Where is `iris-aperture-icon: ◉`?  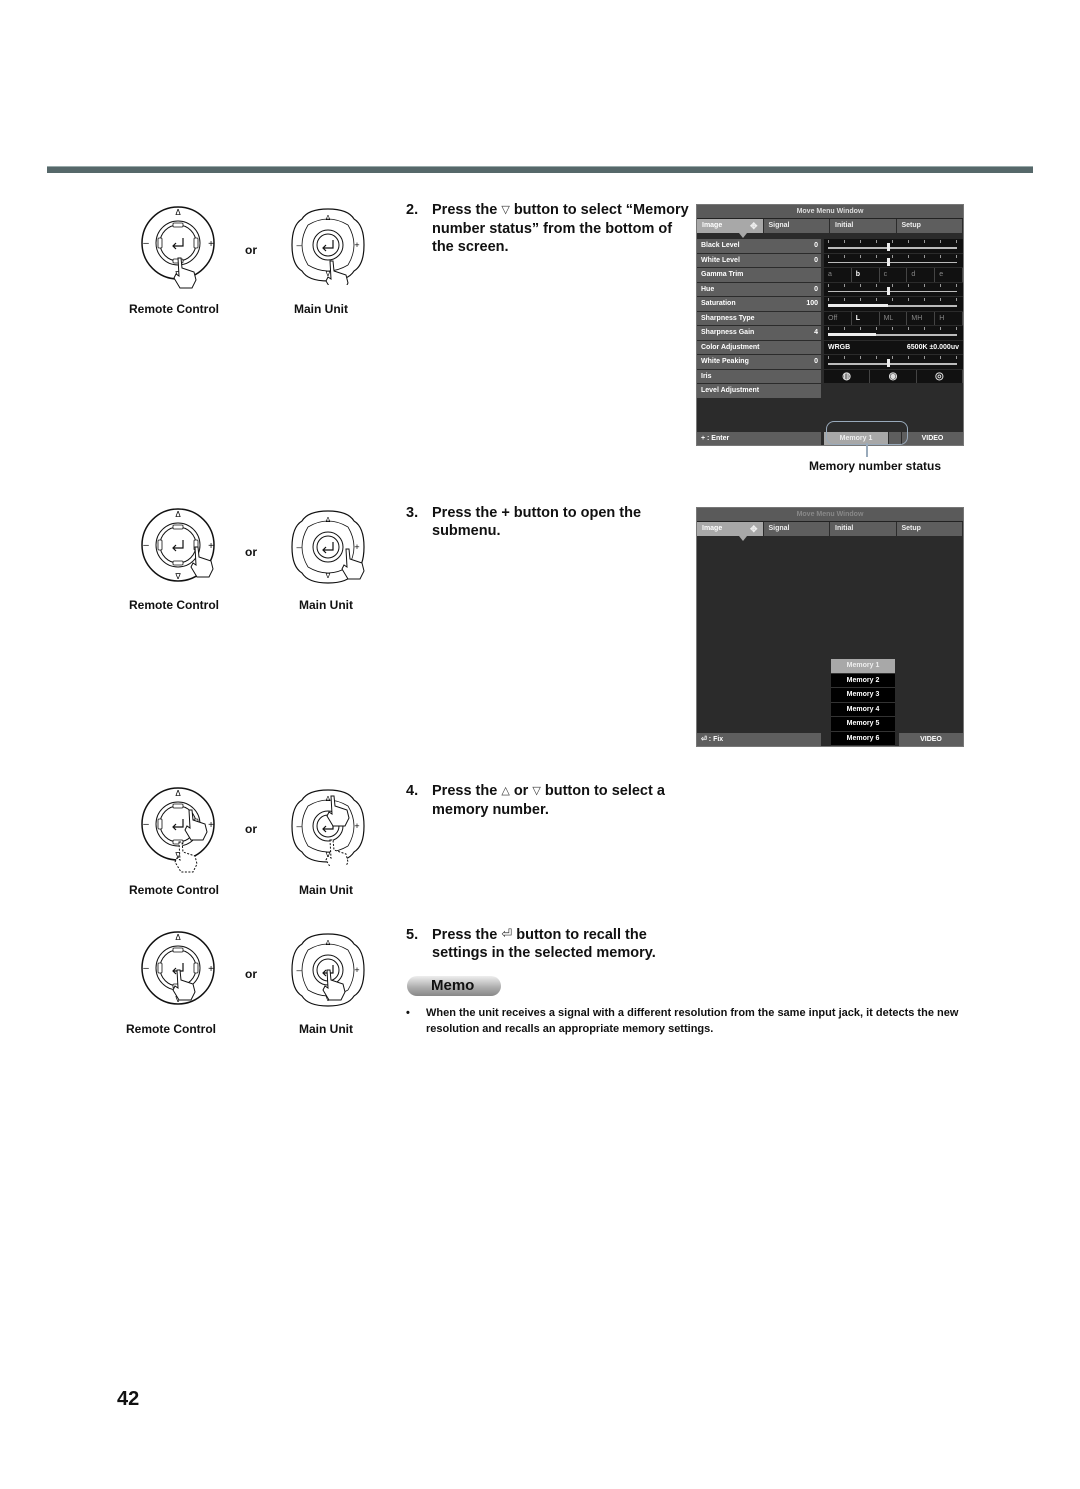
iris-aperture-icon: ◉ is located at coordinates (893, 376).